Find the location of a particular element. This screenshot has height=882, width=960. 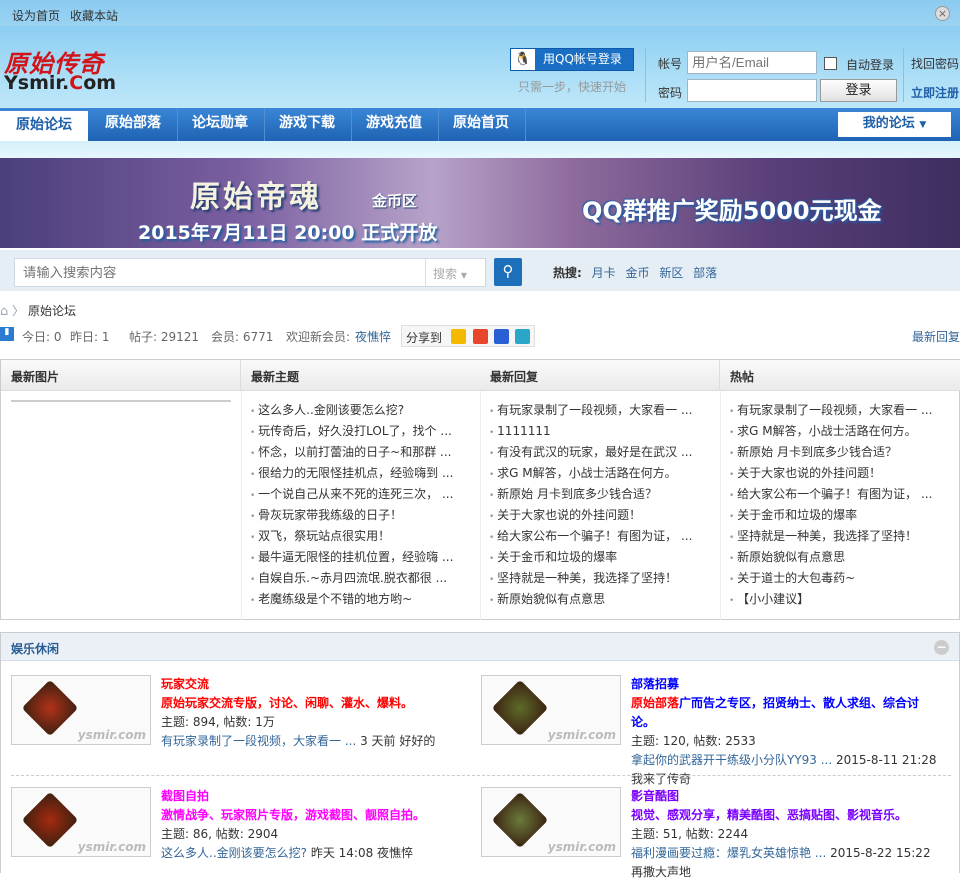

hot-search-label: 热搜: is located at coordinates (567, 273).